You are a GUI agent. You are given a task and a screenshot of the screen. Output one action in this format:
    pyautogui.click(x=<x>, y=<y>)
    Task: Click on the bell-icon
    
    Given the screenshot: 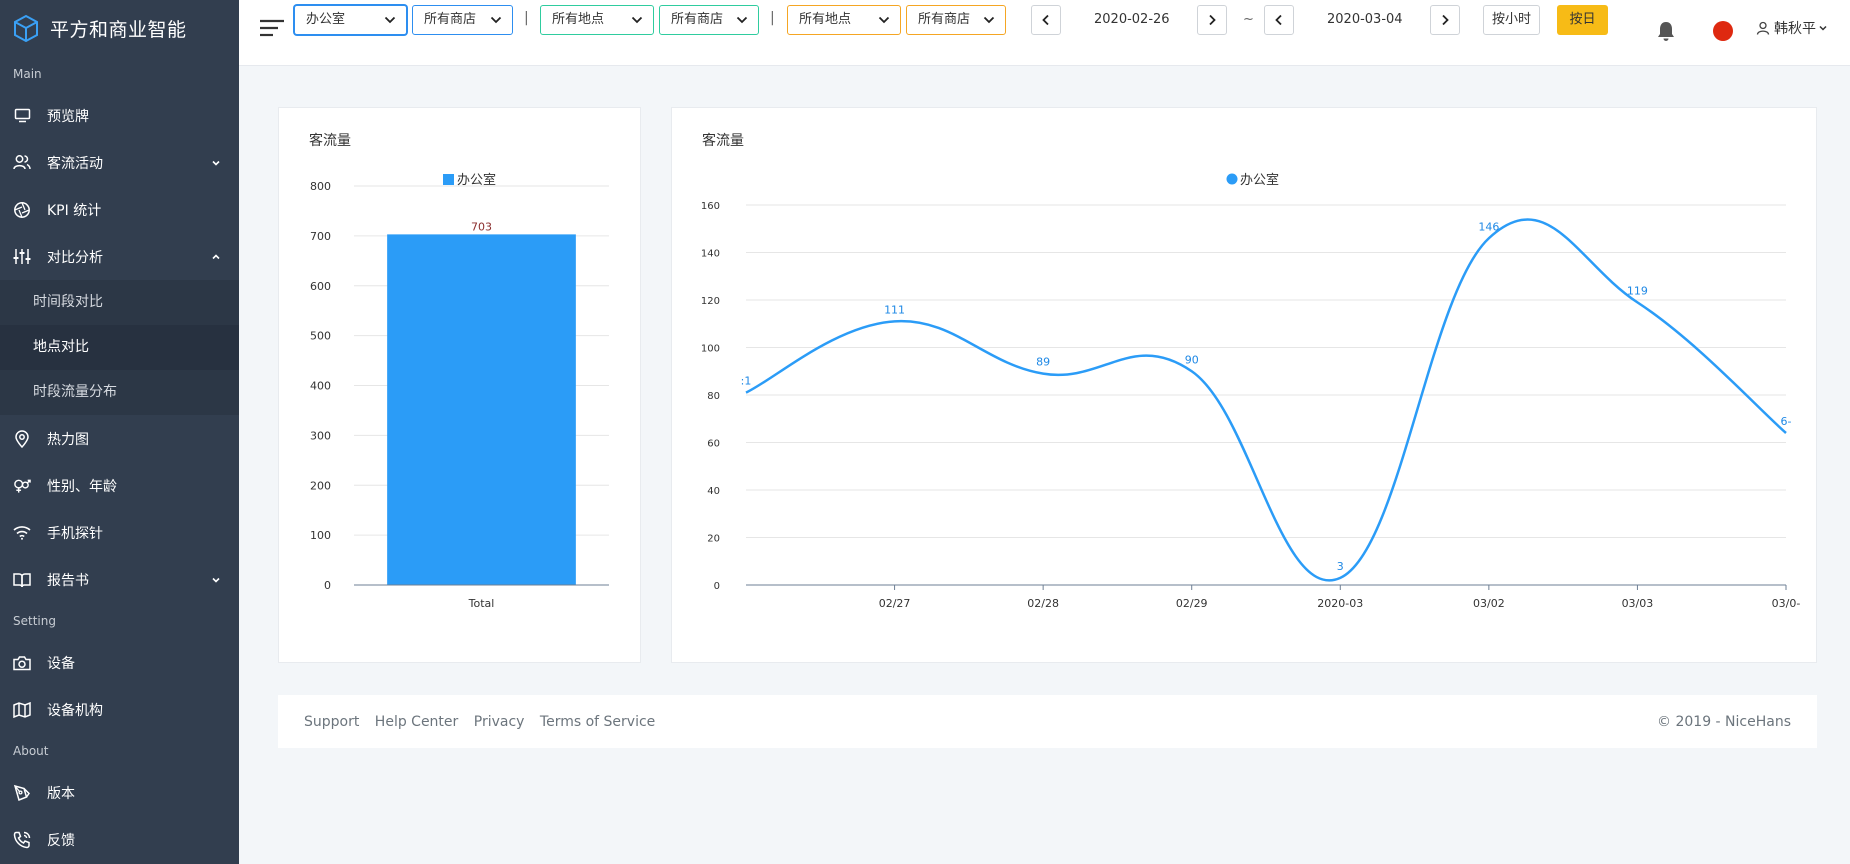 What is the action you would take?
    pyautogui.click(x=1666, y=31)
    